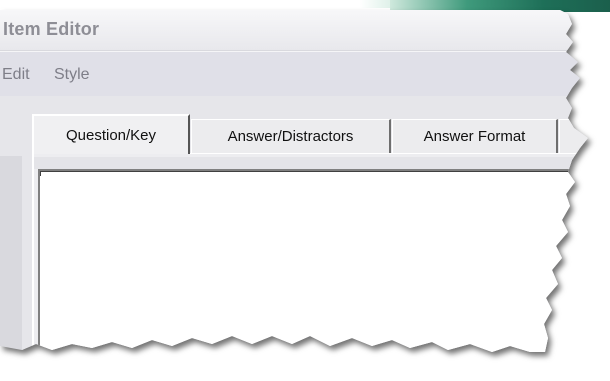 This screenshot has height=381, width=610. I want to click on editor-inner-border, so click(314, 173).